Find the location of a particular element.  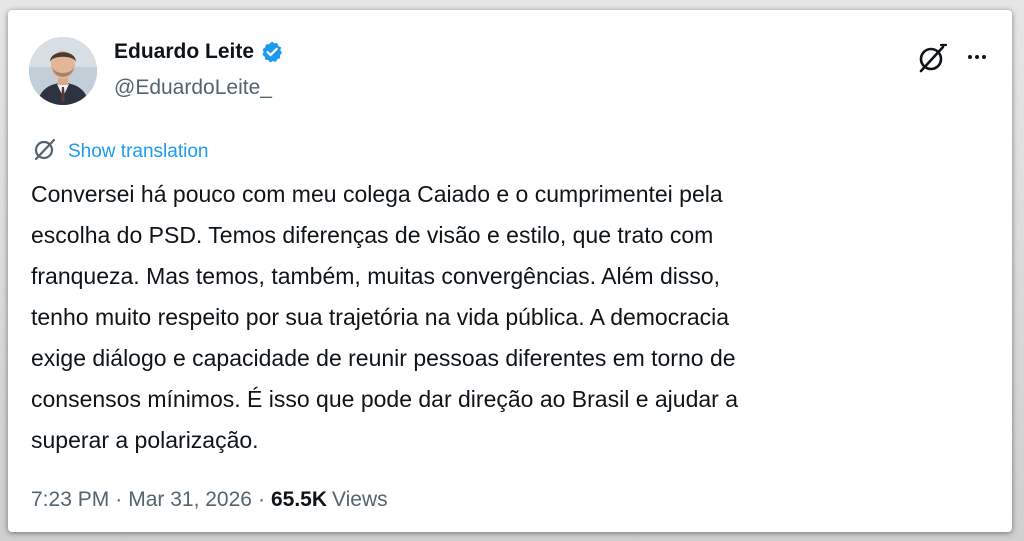

more-options-icon is located at coordinates (977, 57).